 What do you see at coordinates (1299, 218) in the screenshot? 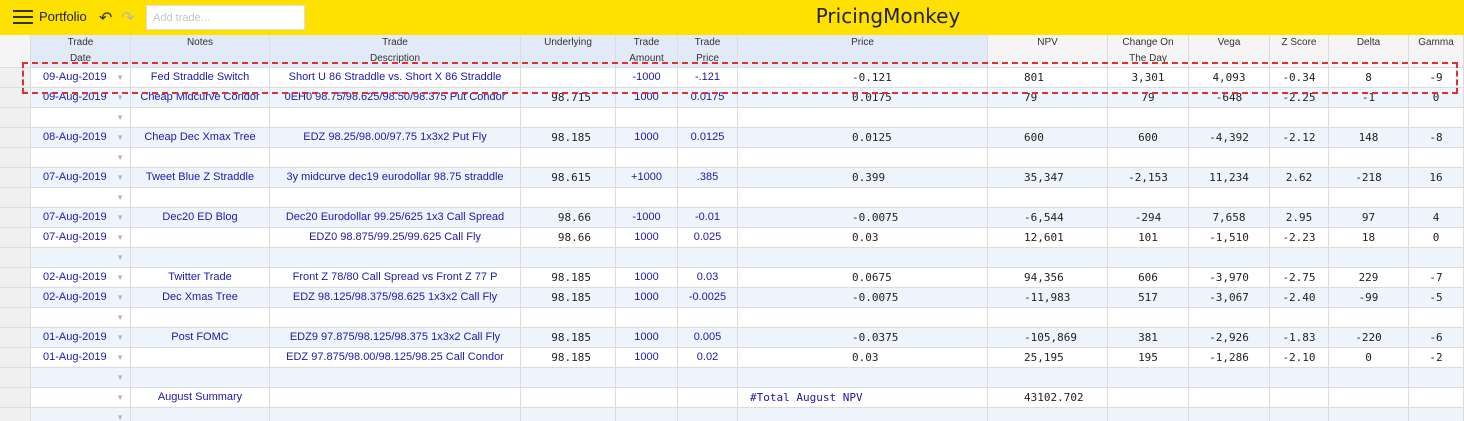
I see `z-score-cell: 2.95` at bounding box center [1299, 218].